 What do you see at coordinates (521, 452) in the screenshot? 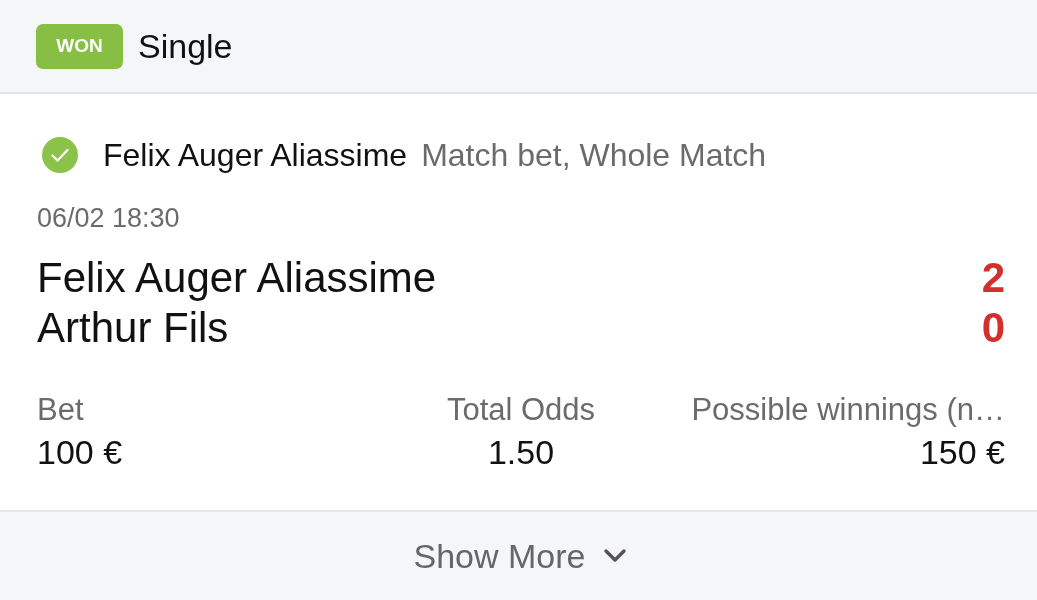
I see `odds-value: 1.50` at bounding box center [521, 452].